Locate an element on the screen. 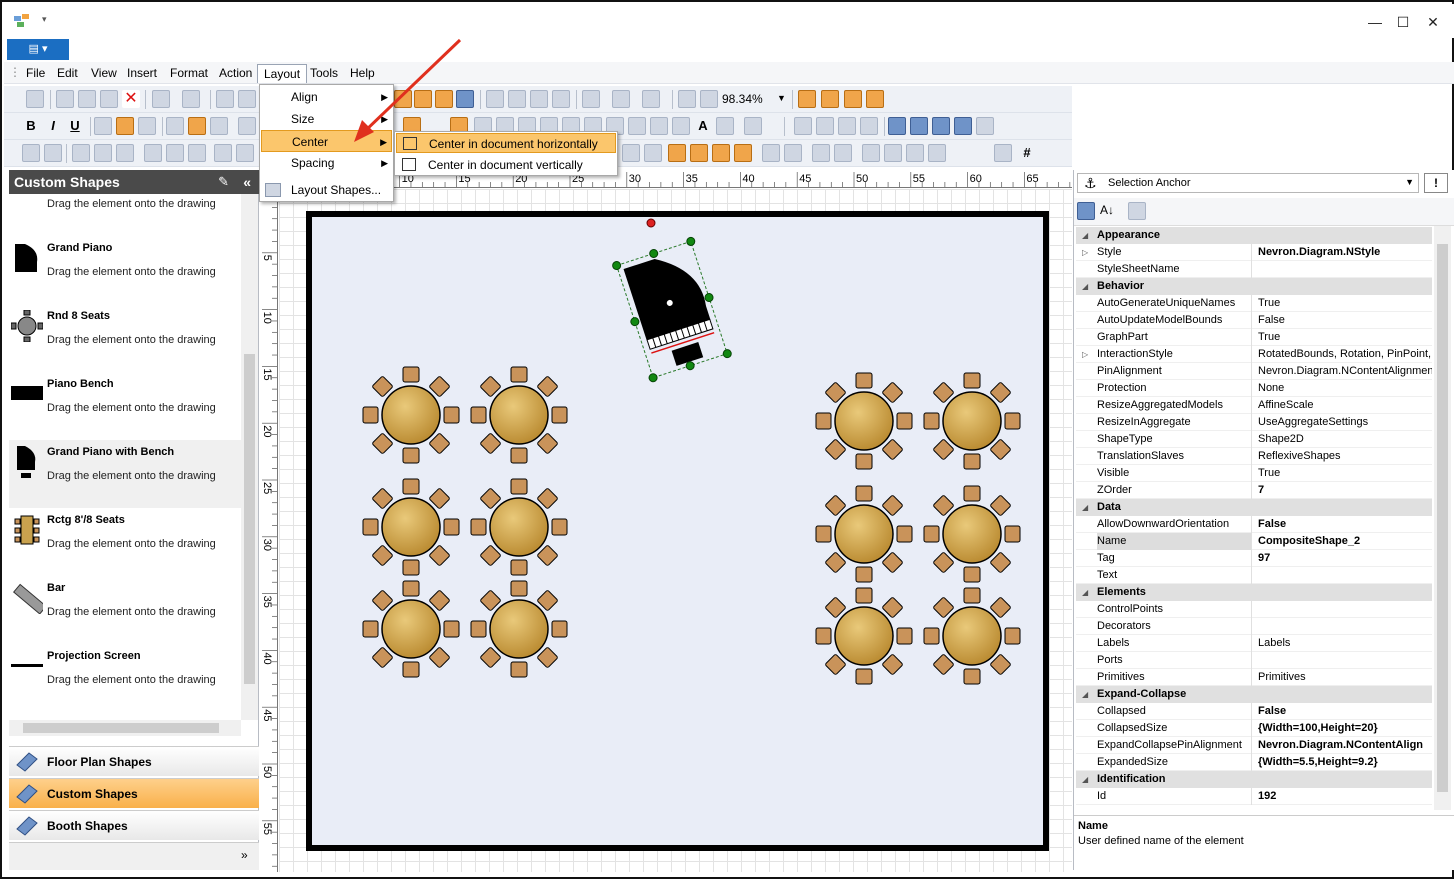 This screenshot has width=1454, height=879. property-value: Nevron.Diagram.NContentAlign is located at coordinates (1344, 745).